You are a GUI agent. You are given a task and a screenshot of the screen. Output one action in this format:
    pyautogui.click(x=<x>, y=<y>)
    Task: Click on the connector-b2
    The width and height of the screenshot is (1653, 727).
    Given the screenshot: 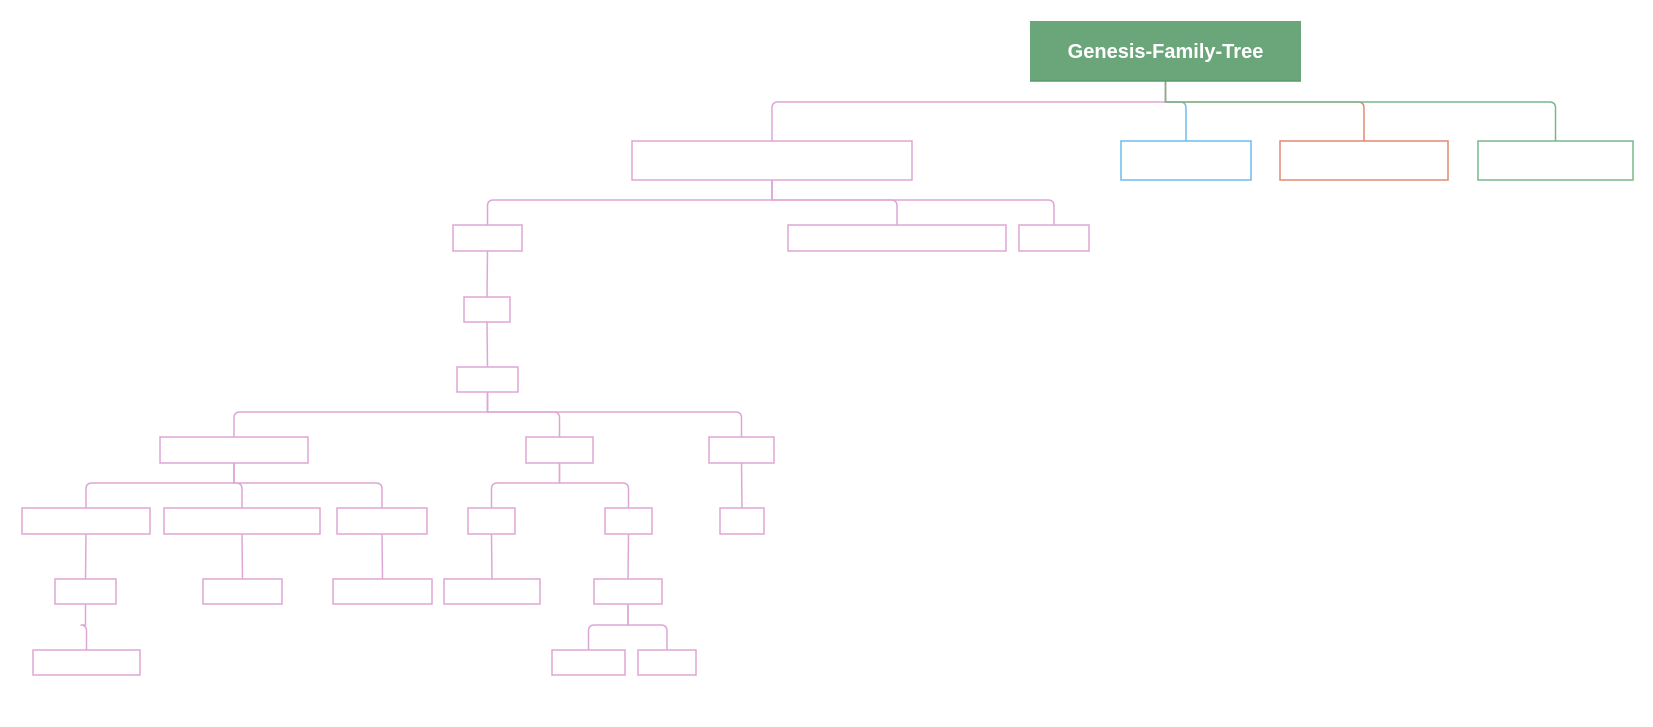 What is the action you would take?
    pyautogui.click(x=1175, y=111)
    